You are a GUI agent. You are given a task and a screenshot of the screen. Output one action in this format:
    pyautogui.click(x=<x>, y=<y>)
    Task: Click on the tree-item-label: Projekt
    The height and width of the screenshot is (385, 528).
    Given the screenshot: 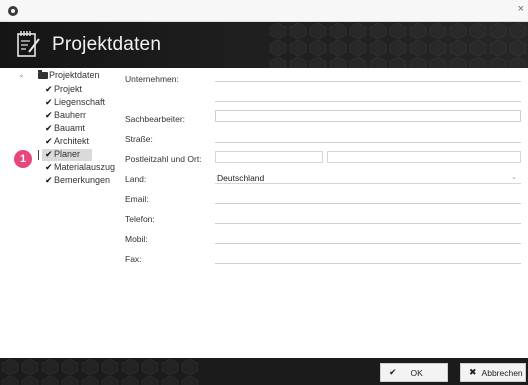 What is the action you would take?
    pyautogui.click(x=68, y=89)
    